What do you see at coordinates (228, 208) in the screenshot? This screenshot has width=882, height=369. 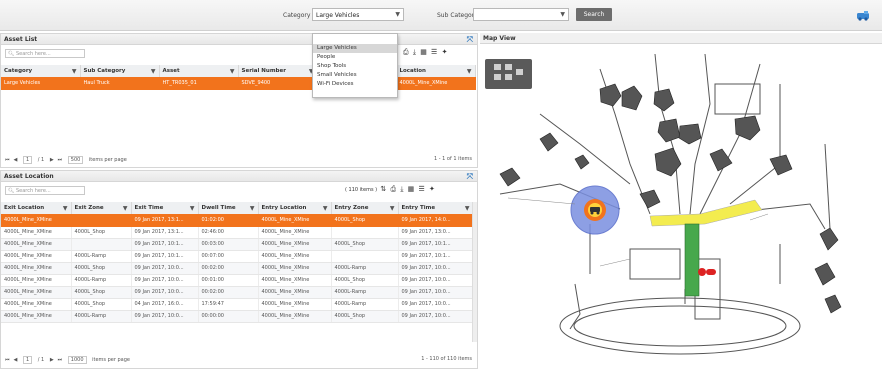 I see `column-header-dwell-time: Dwell Time ▼` at bounding box center [228, 208].